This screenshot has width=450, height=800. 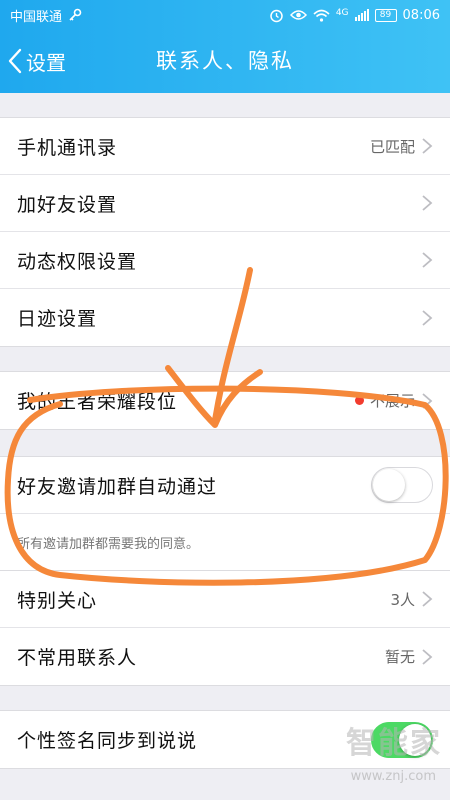 I want to click on row-feed-permissions: 动态权限设置, so click(x=225, y=260).